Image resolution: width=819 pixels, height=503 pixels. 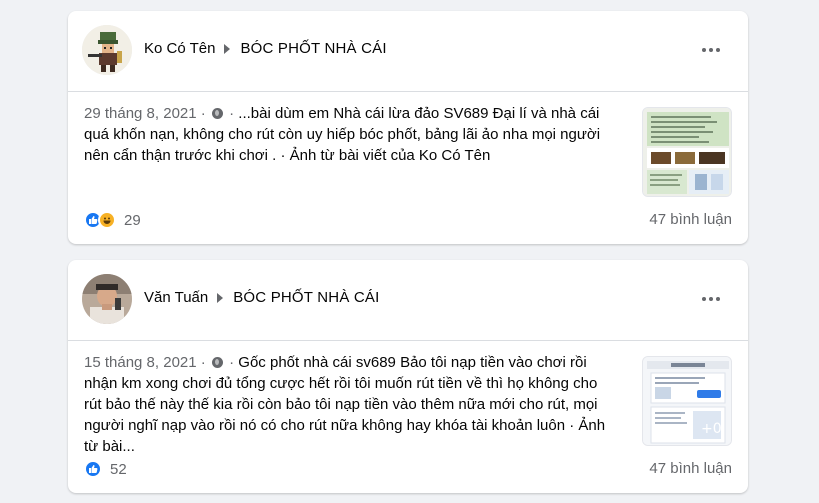 I want to click on post-thumbnail: +0, so click(x=687, y=401).